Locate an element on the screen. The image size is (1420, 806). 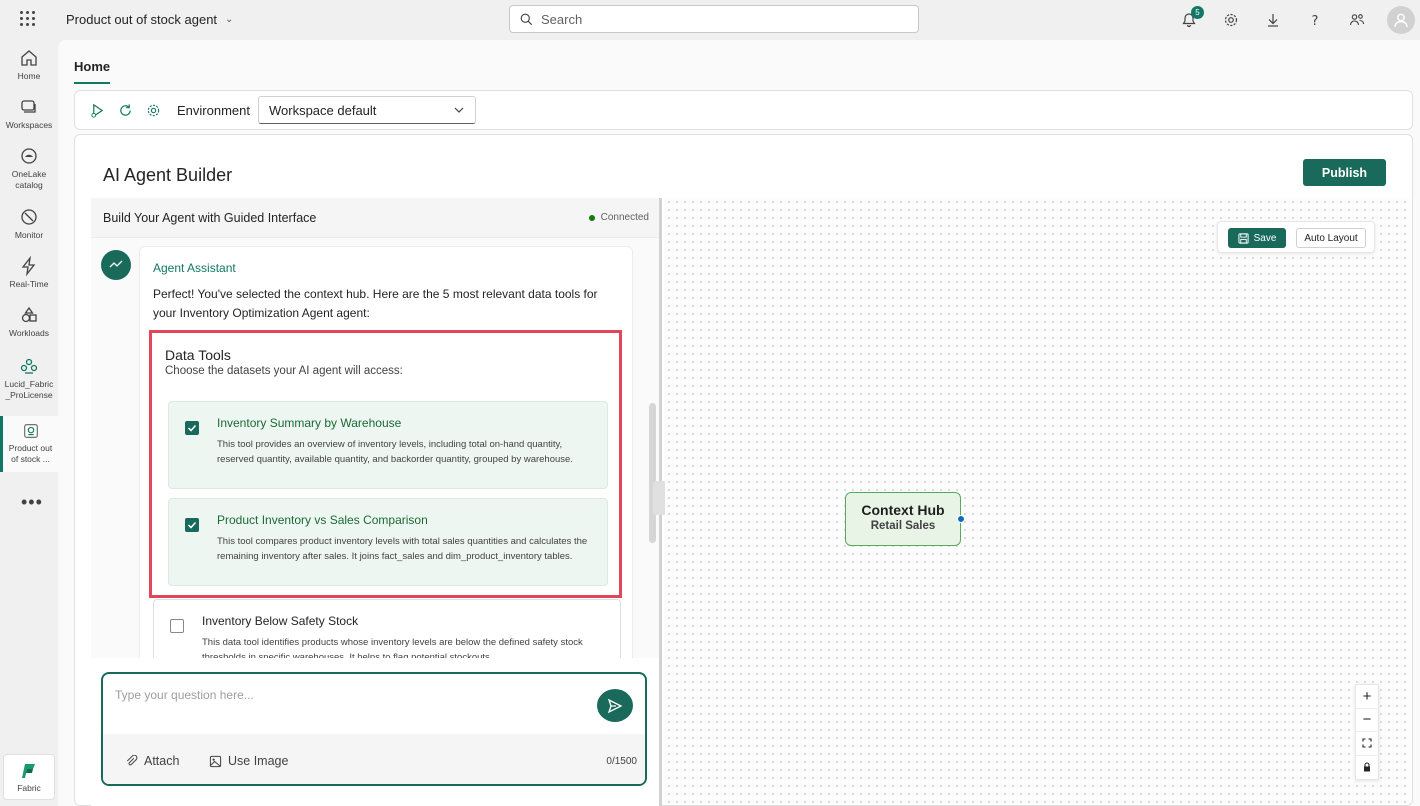
lock-button is located at coordinates (1367, 767).